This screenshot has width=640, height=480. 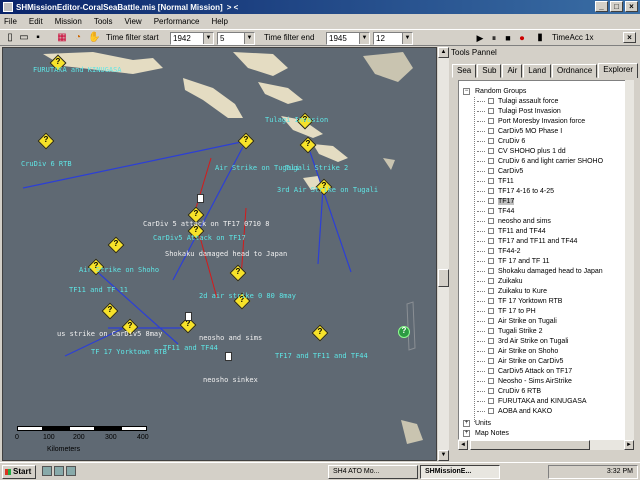 I want to click on tab-ordnance: Ordnance, so click(x=575, y=71).